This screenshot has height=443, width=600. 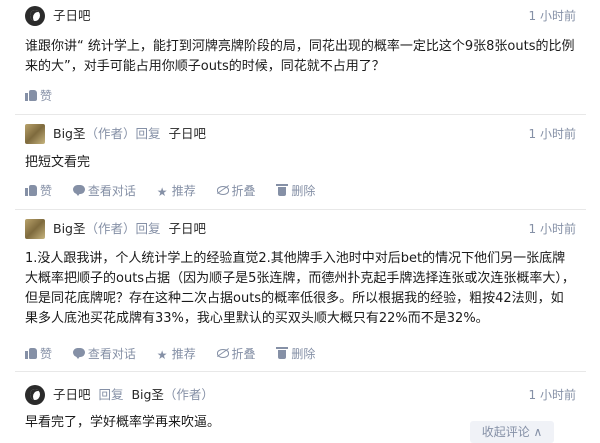 I want to click on collapse-comments-button: 收起评论 ∧, so click(x=512, y=432).